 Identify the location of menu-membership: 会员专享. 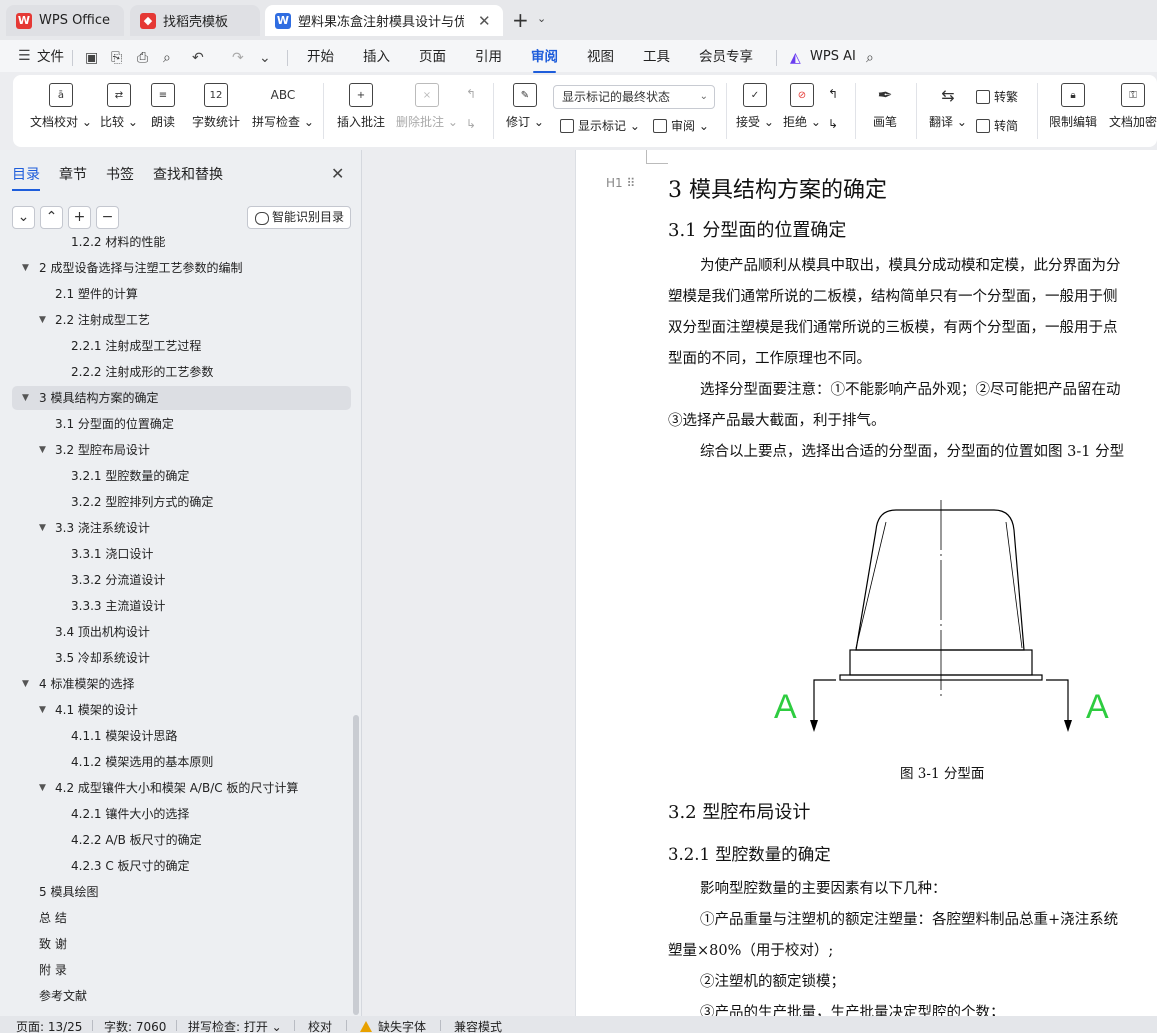
(726, 57).